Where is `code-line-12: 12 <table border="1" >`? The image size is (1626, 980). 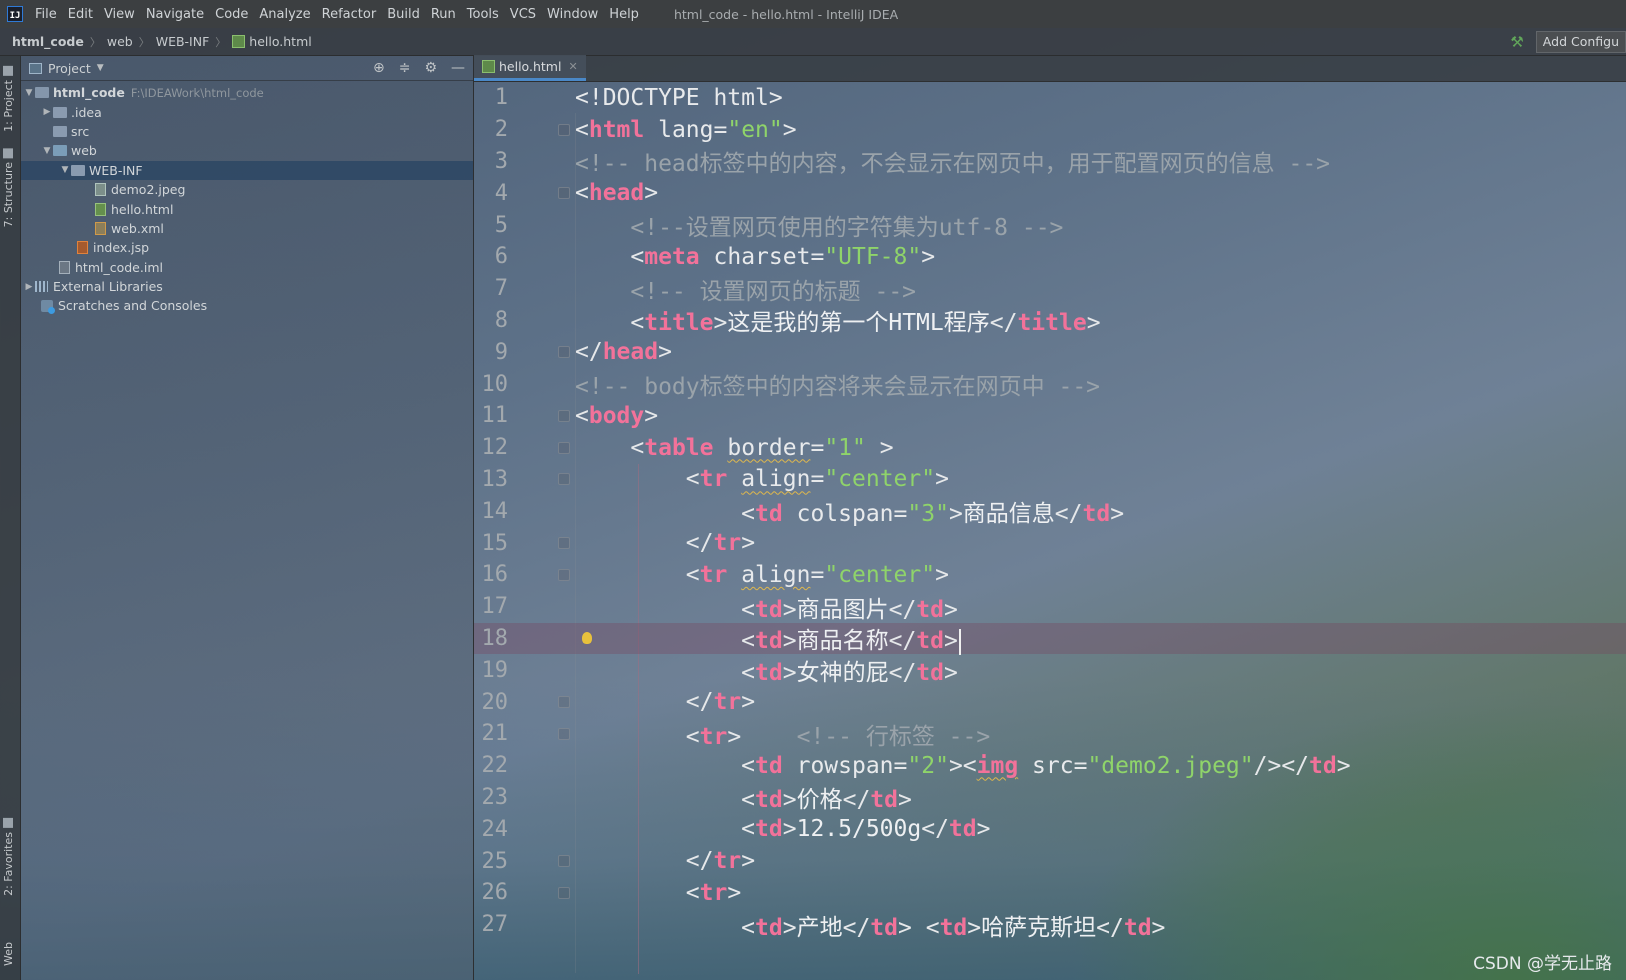
code-line-12: 12 <table border="1" > is located at coordinates (1050, 448).